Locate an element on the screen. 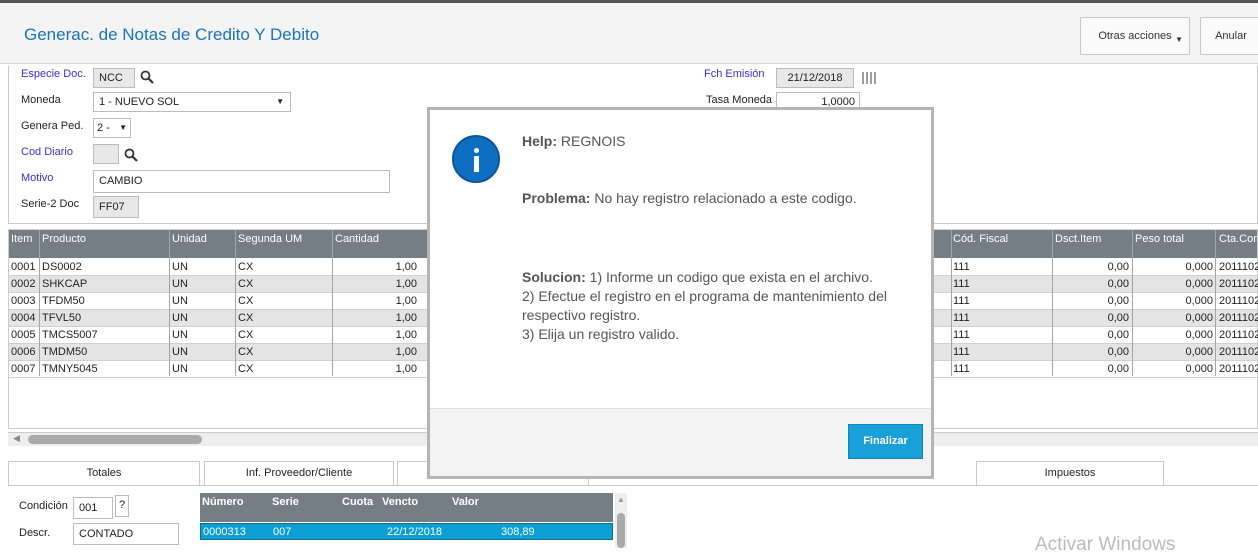 Image resolution: width=1258 pixels, height=556 pixels. cell-cta: 2011102 is located at coordinates (1238, 267).